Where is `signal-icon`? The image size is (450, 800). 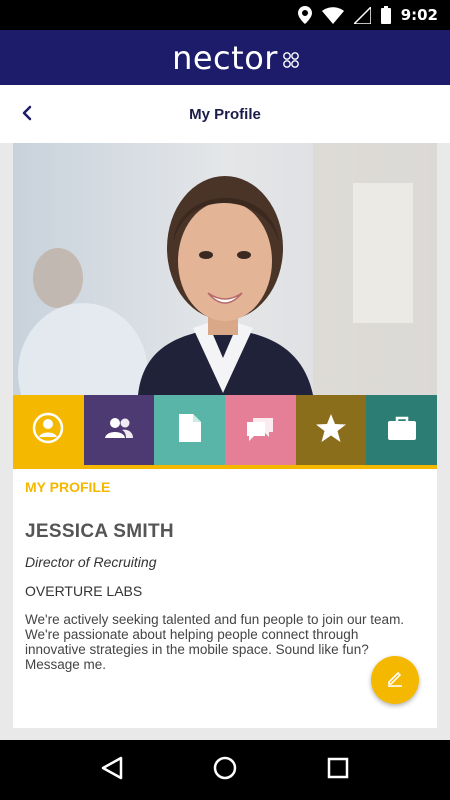
signal-icon is located at coordinates (362, 15).